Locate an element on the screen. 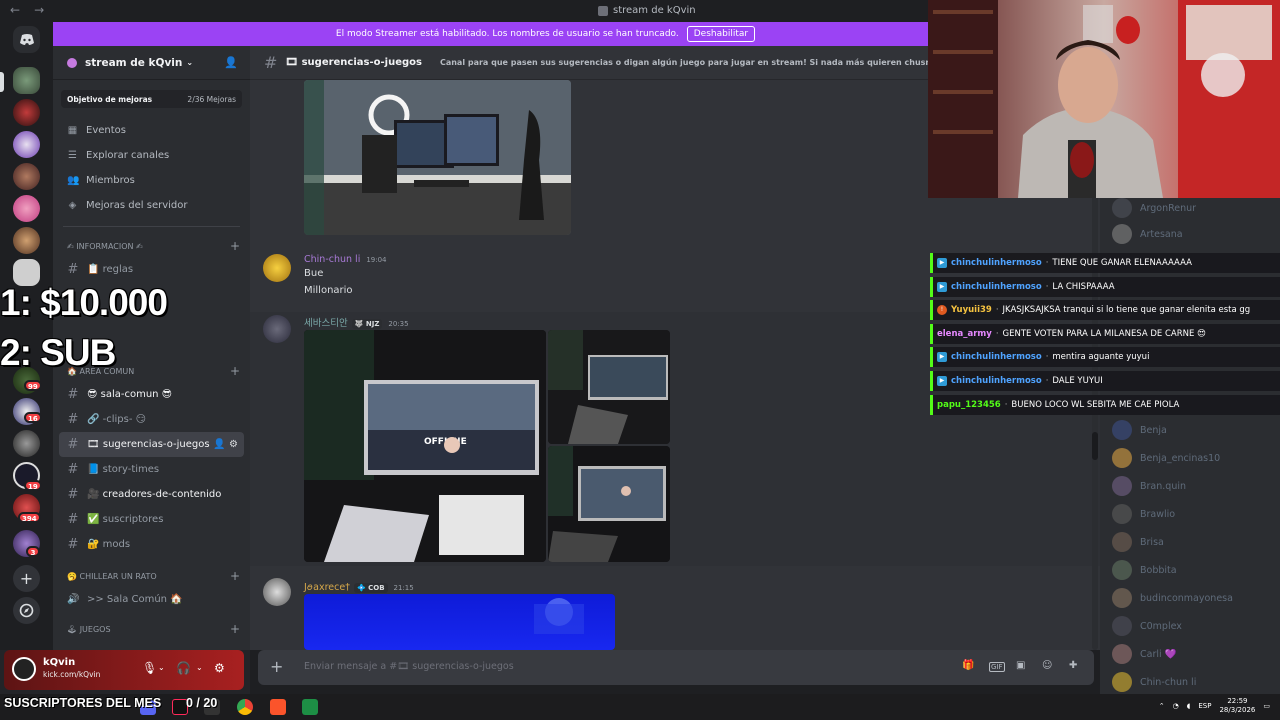 This screenshot has width=1280, height=720. menu-members: 👥 Miembros is located at coordinates (151, 180).